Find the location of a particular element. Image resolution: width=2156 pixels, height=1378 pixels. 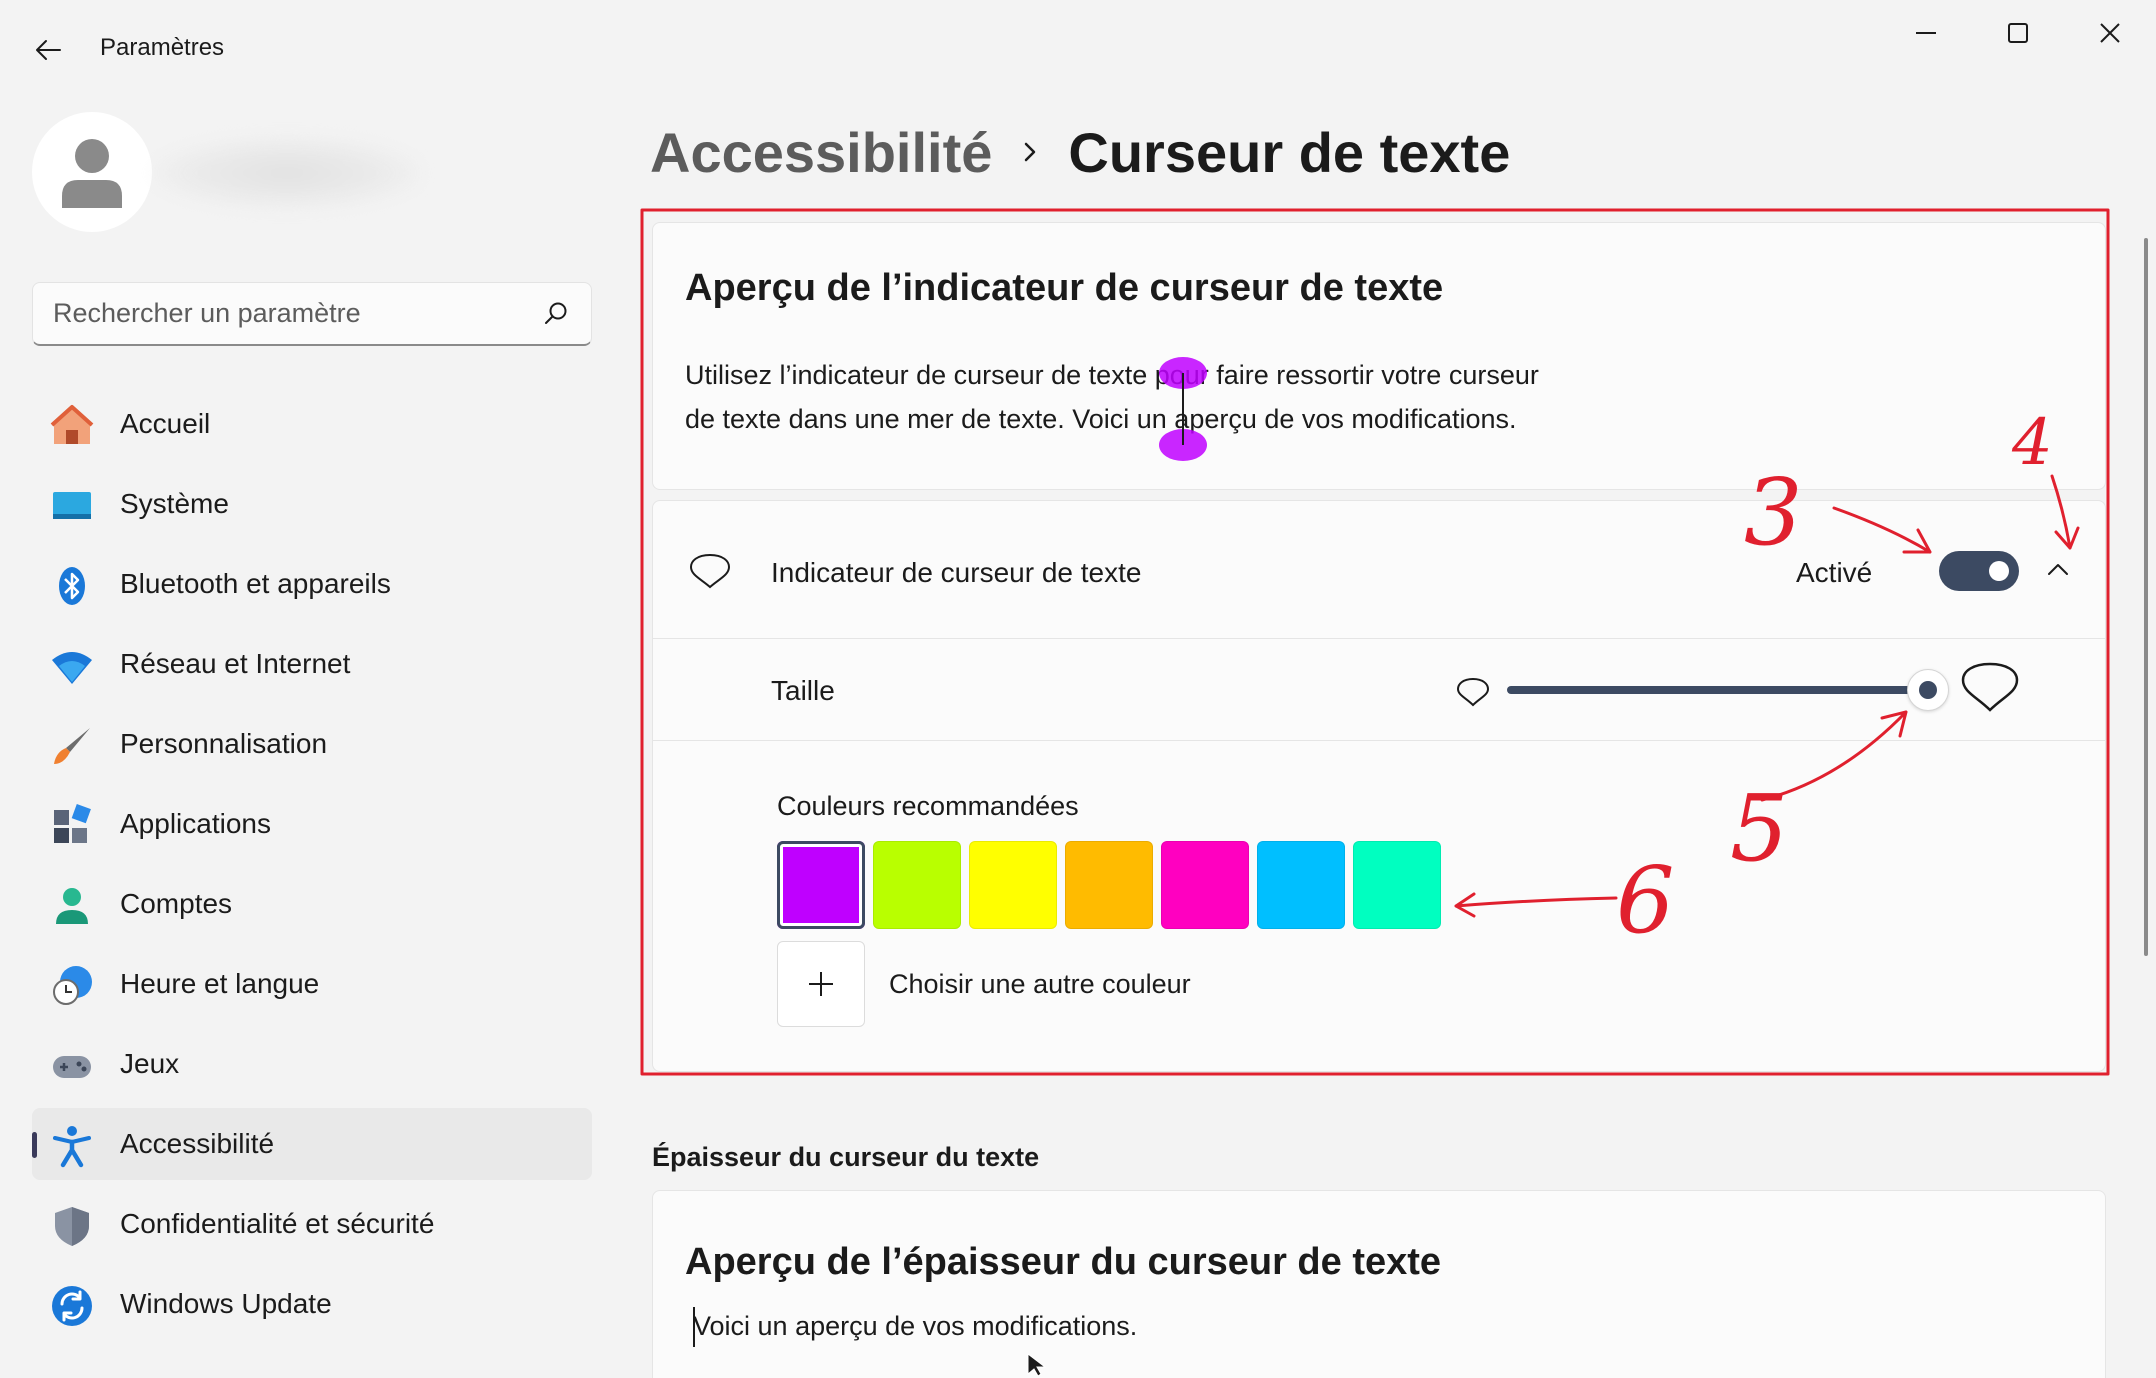

app-title: Paramètres is located at coordinates (162, 47).